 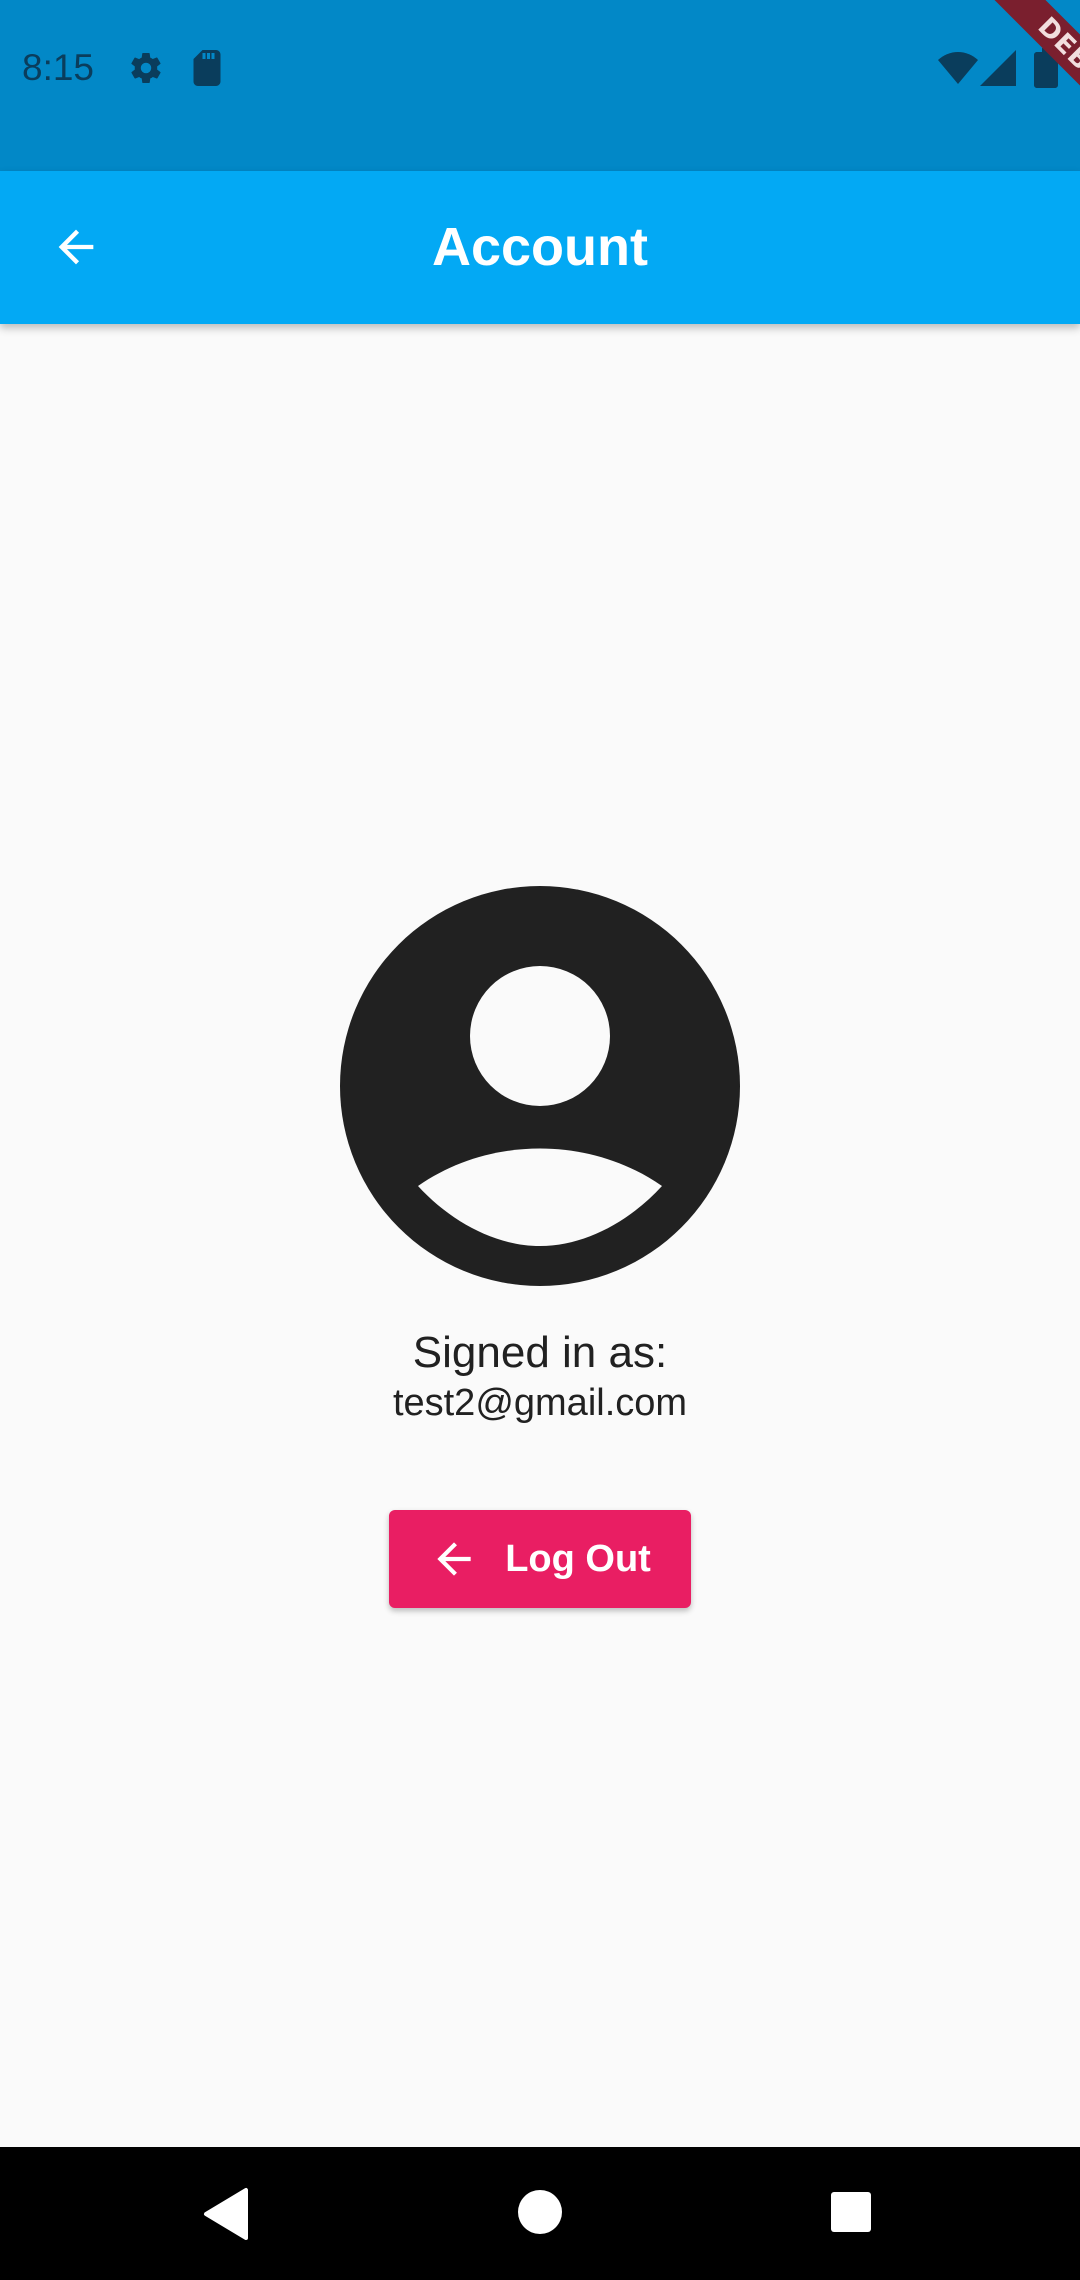 I want to click on home-circle-icon, so click(x=540, y=2212).